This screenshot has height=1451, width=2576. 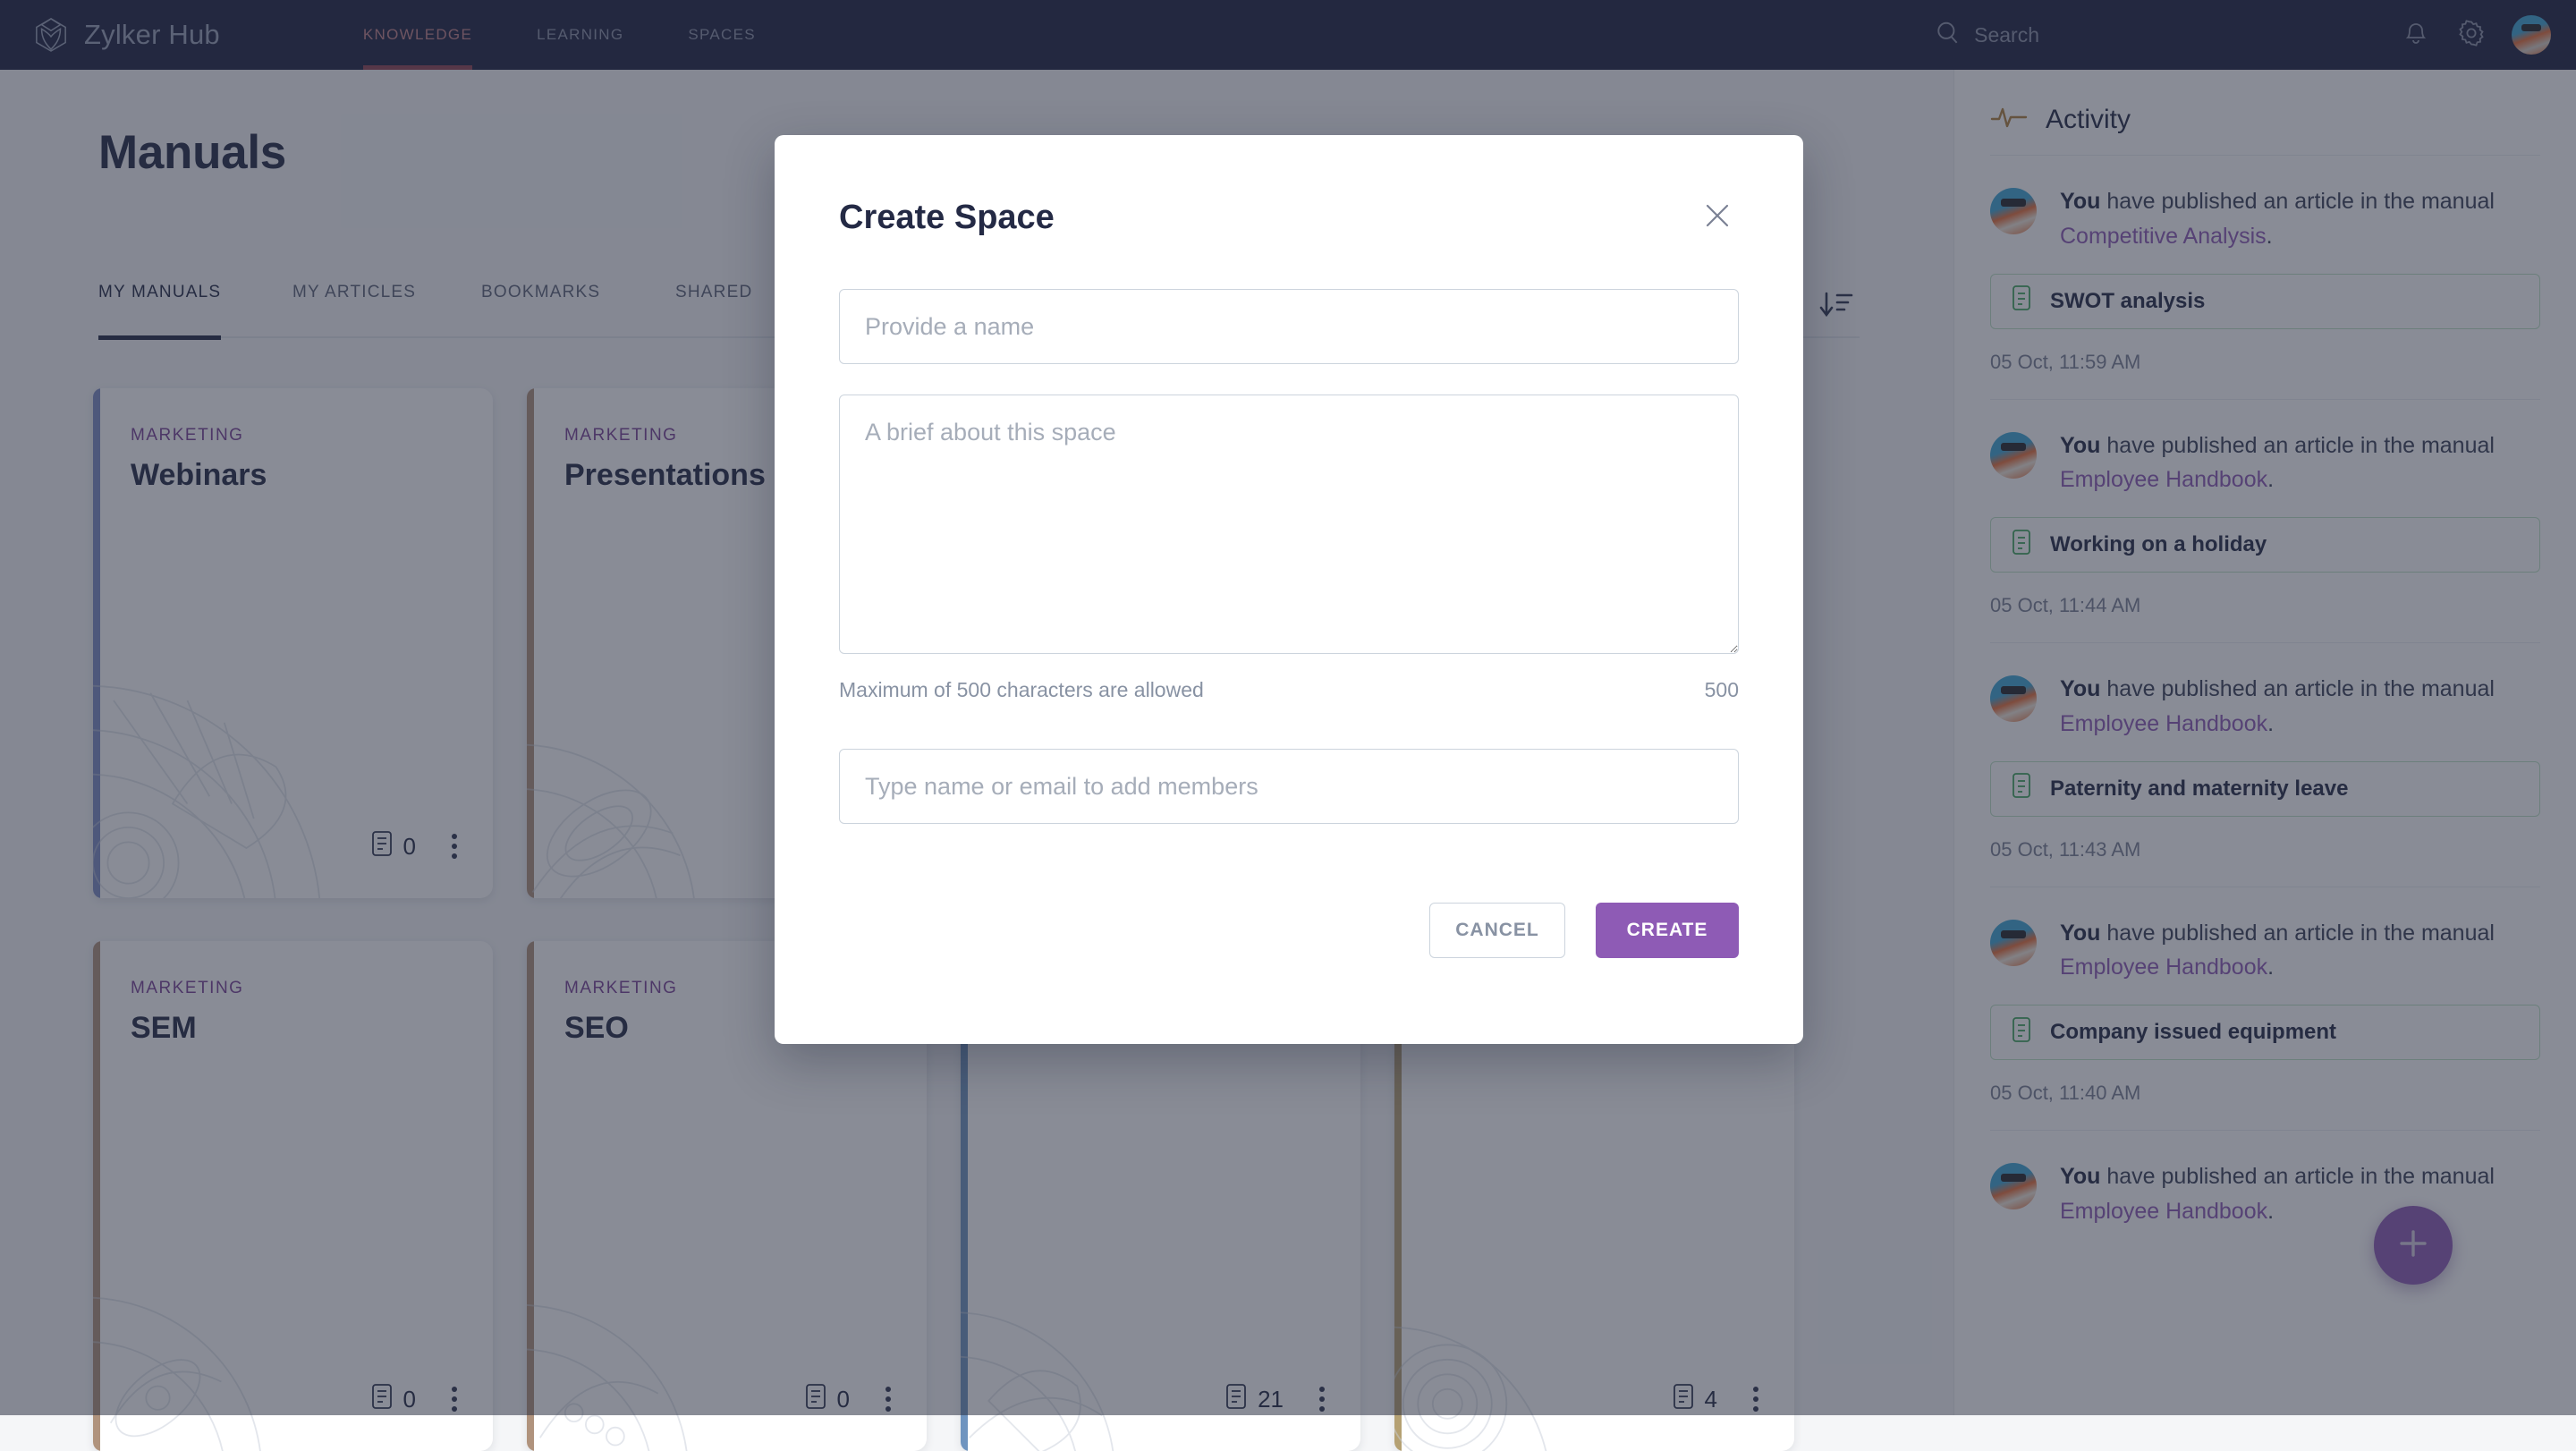 I want to click on create-button: CREATE, so click(x=1667, y=930).